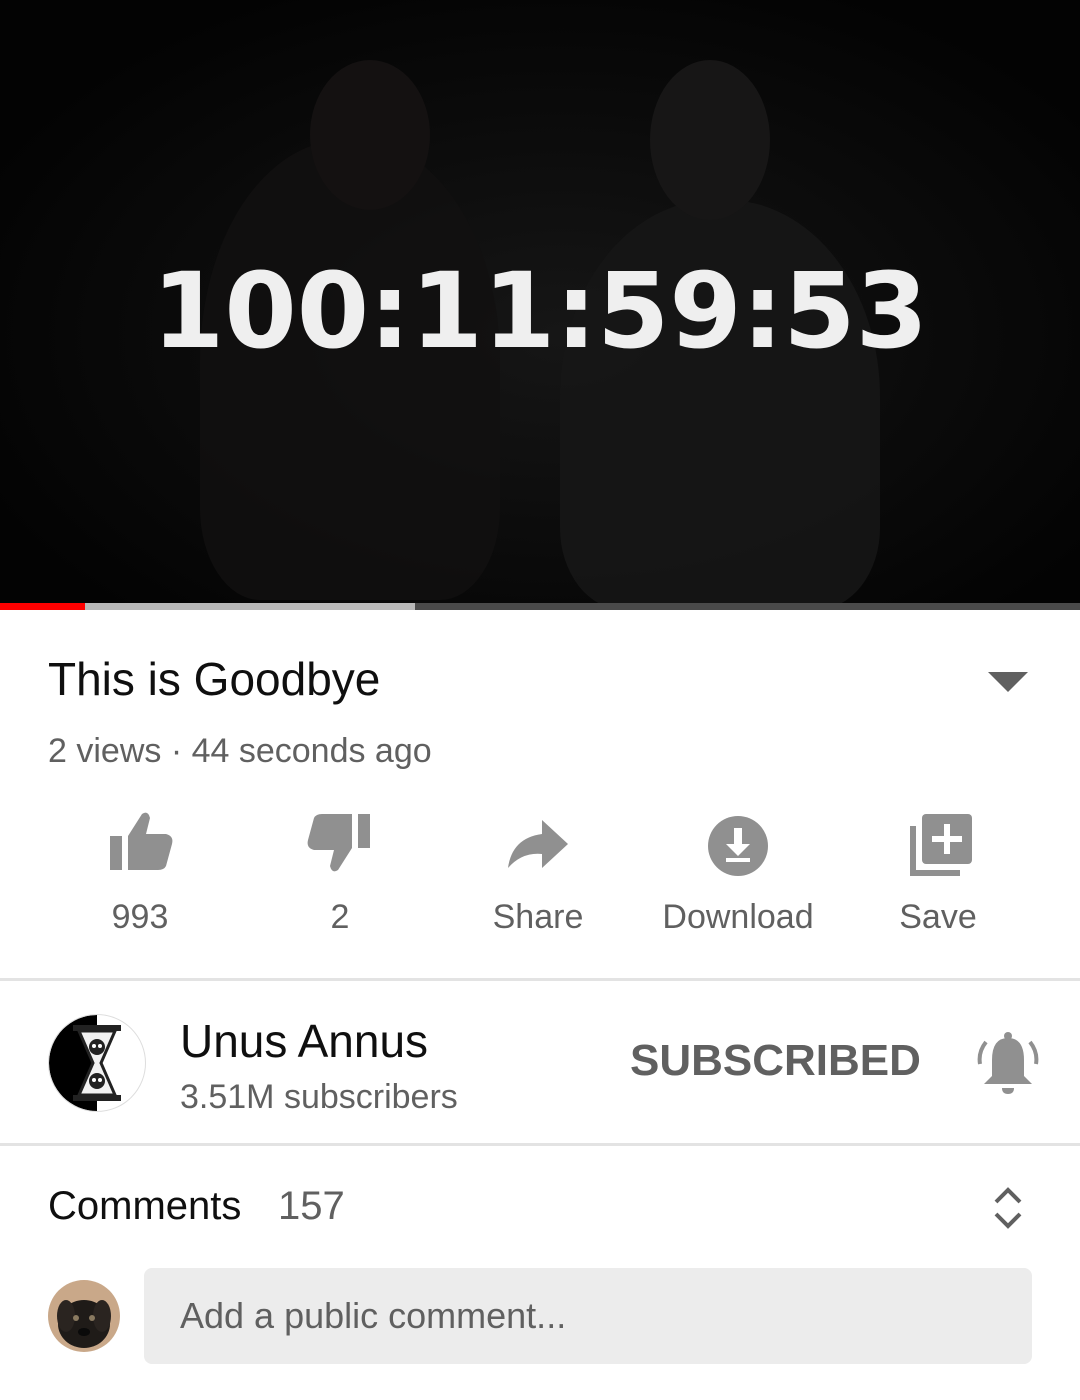  I want to click on share-label: Share, so click(538, 917).